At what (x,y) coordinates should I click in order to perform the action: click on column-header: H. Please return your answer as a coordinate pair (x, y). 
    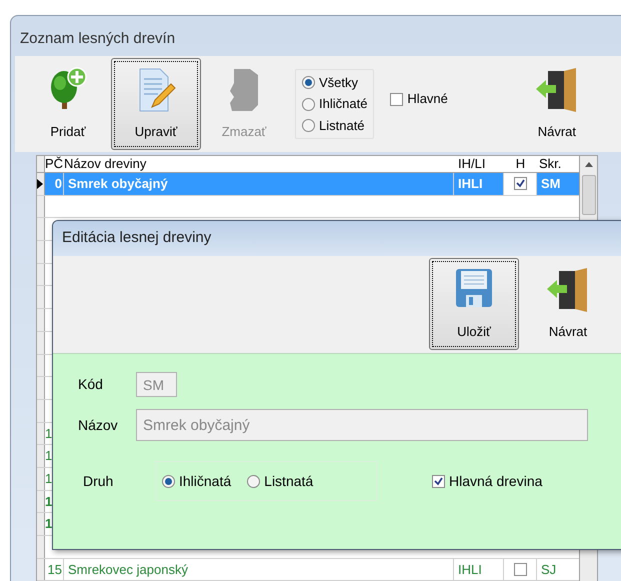
    Looking at the image, I should click on (520, 164).